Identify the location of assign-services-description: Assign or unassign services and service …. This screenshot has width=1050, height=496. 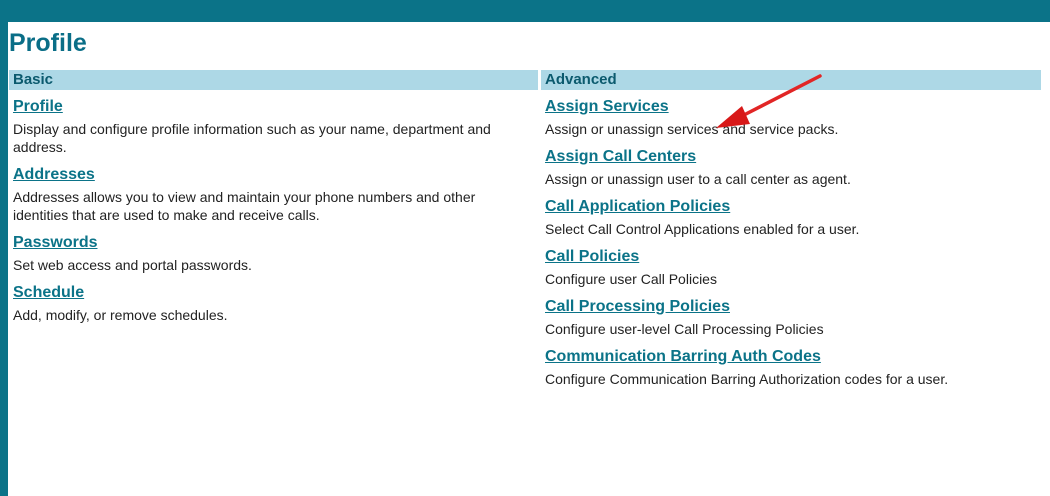
(692, 129).